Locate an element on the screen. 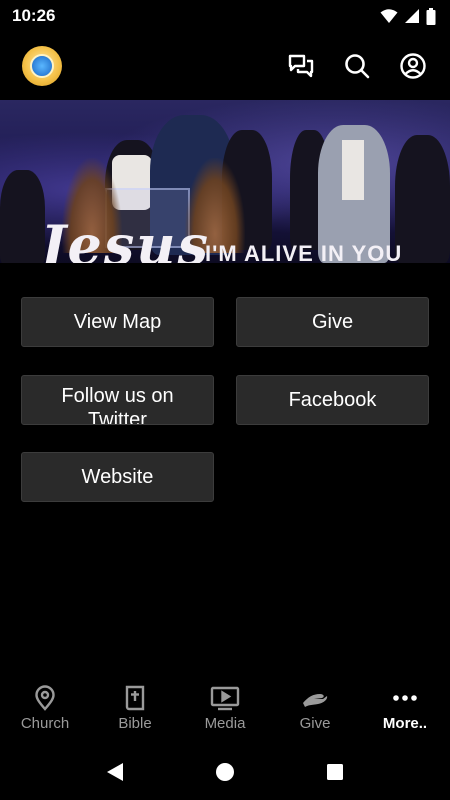  home-icon is located at coordinates (225, 772).